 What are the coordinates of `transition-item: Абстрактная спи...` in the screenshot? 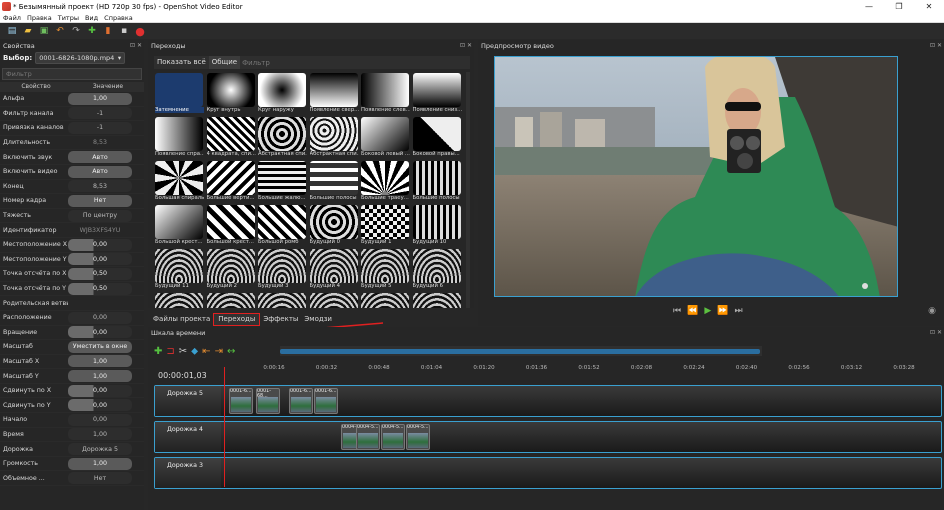 It's located at (335, 138).